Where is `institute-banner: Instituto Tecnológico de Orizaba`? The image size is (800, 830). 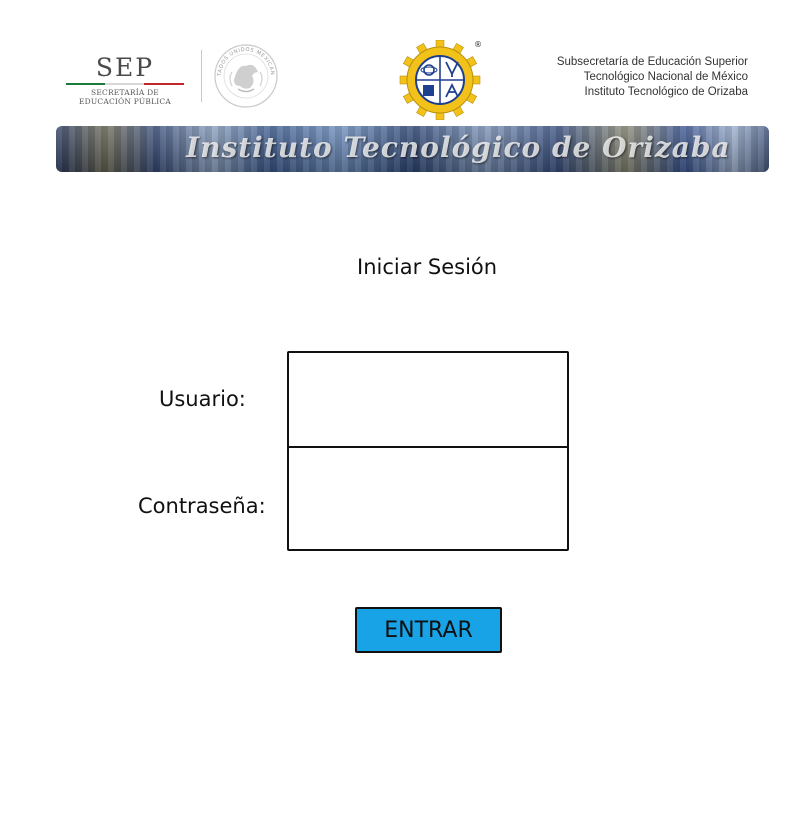
institute-banner: Instituto Tecnológico de Orizaba is located at coordinates (412, 149).